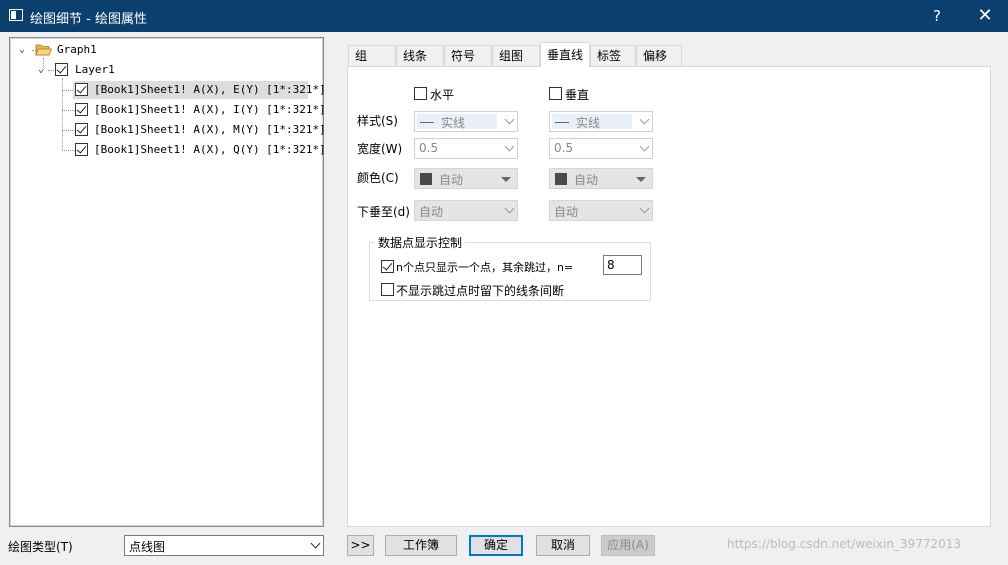 This screenshot has height=565, width=1008. I want to click on horizontal-width-select: 0.5, so click(466, 148).